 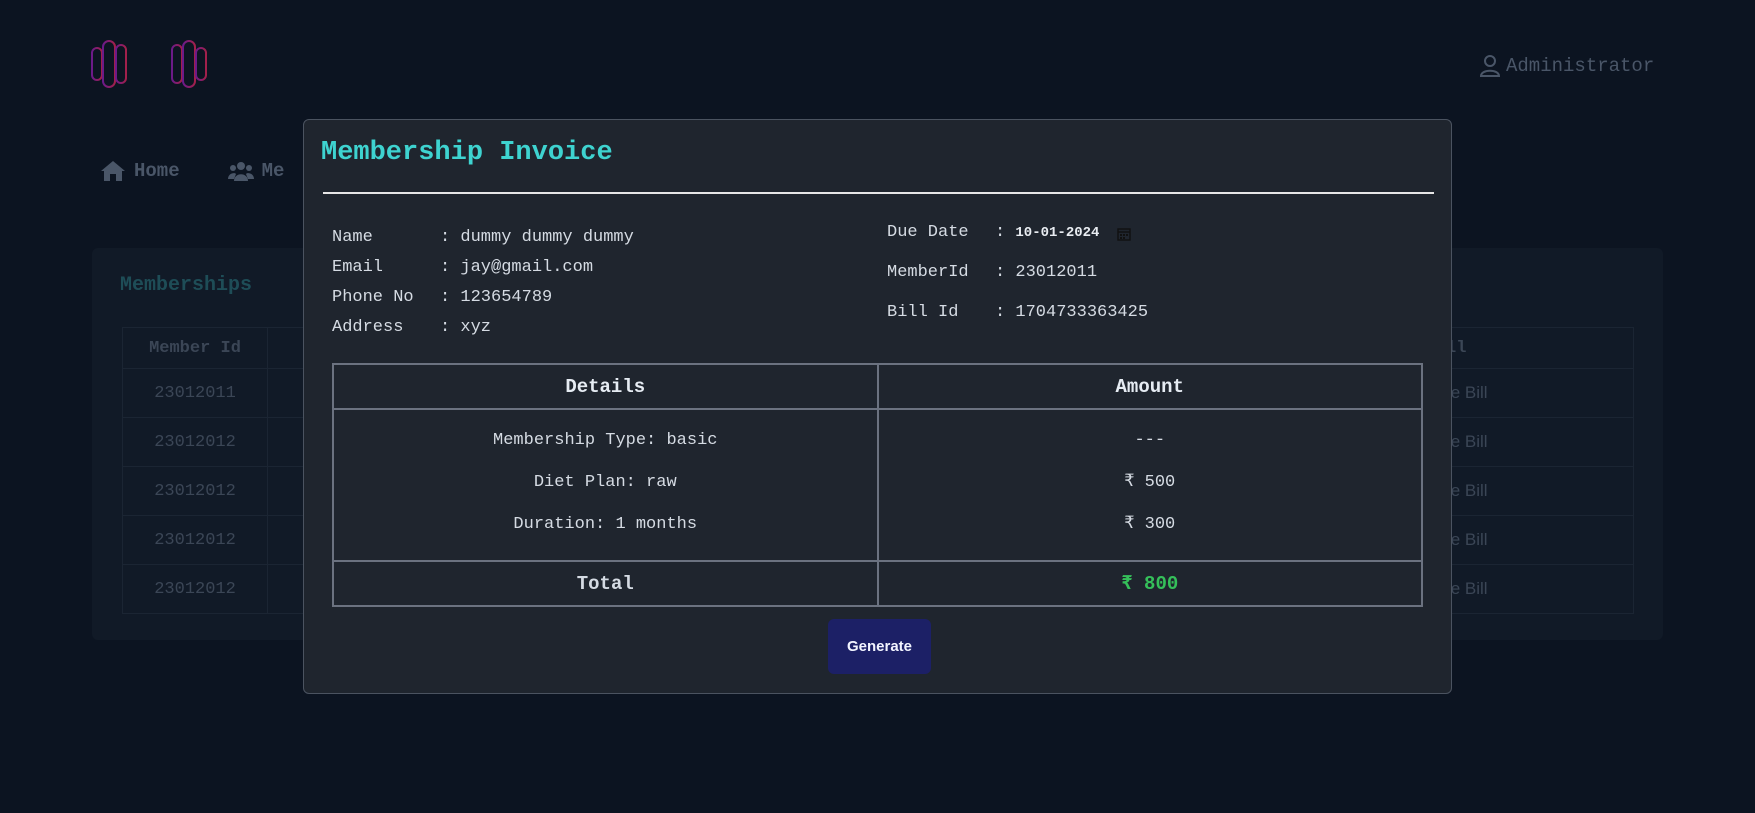 I want to click on nav-item-members: Me, so click(x=256, y=171).